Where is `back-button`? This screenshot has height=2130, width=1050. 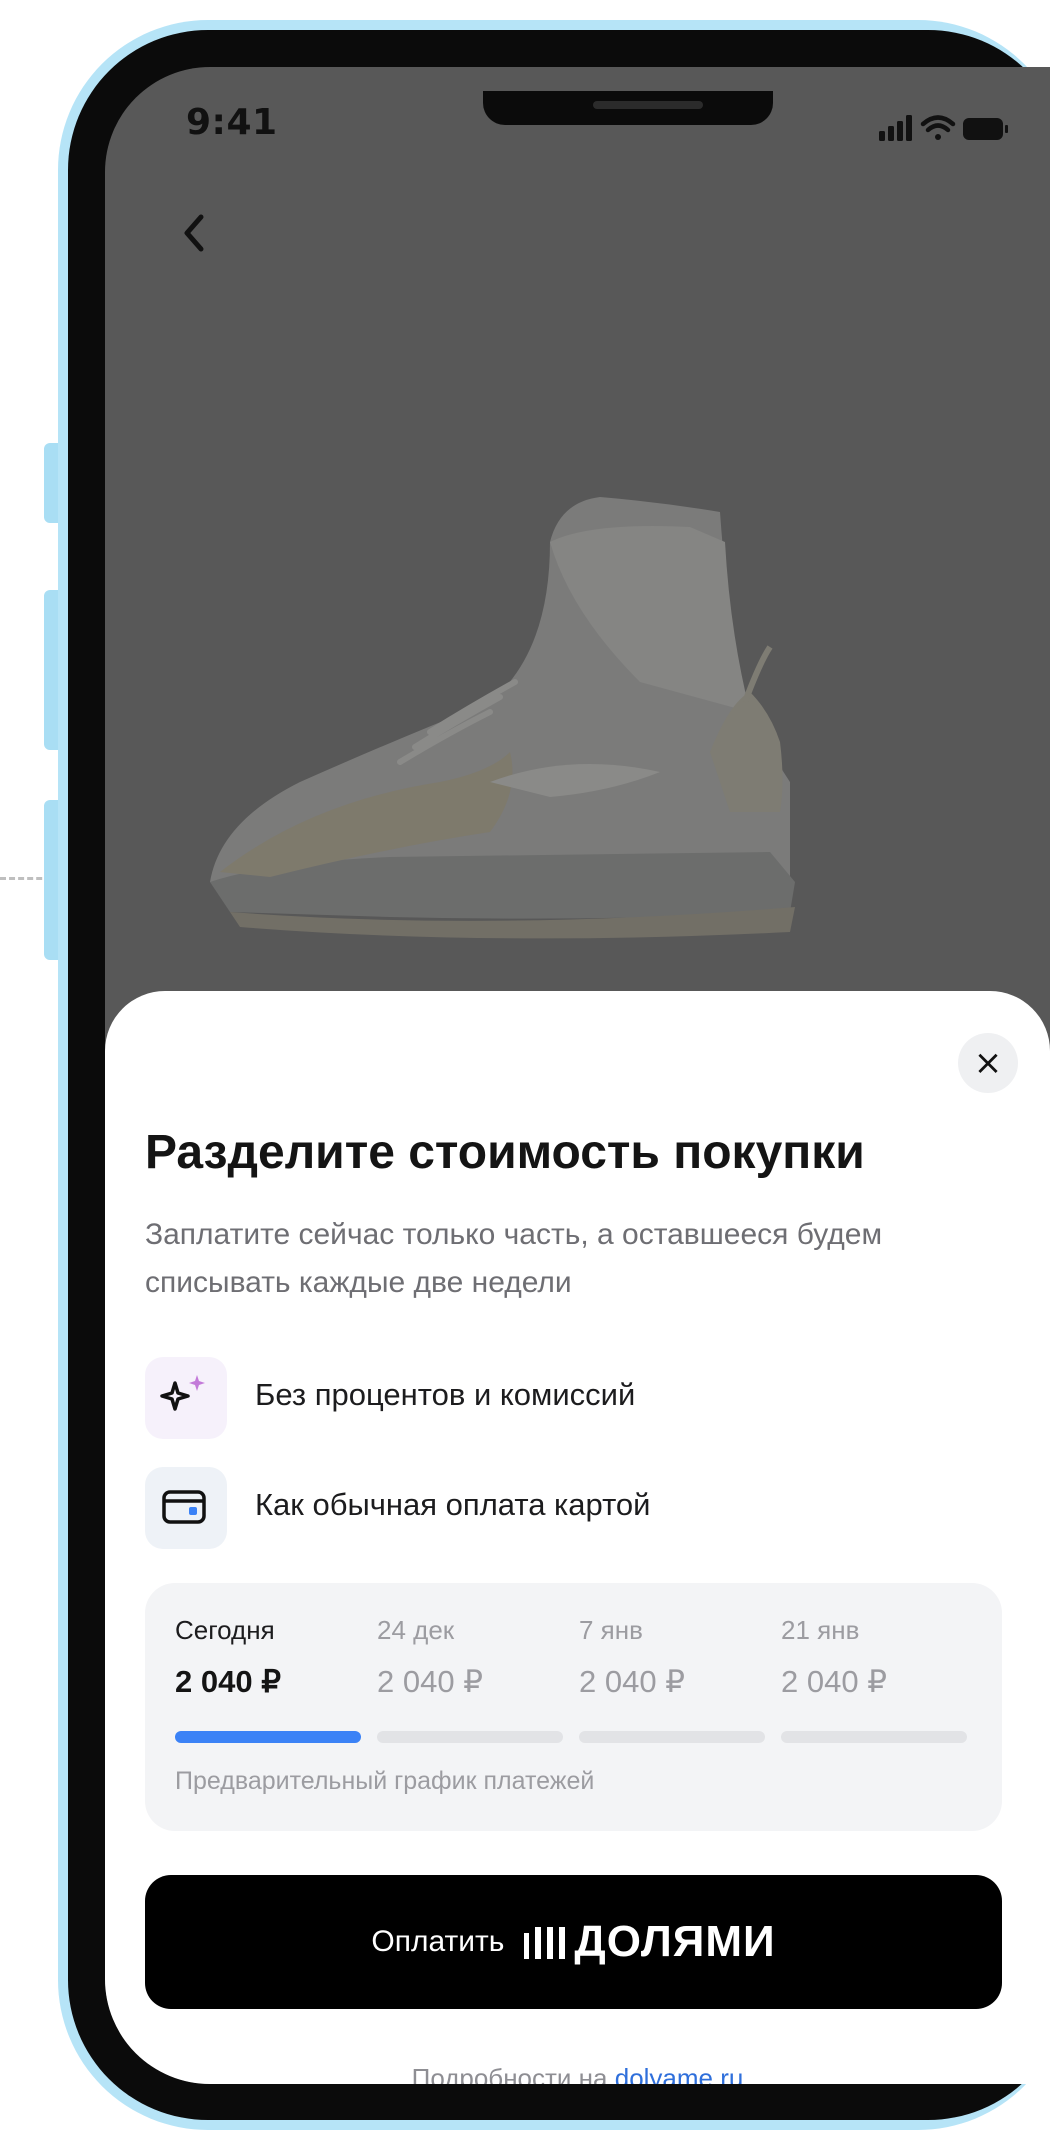 back-button is located at coordinates (195, 233).